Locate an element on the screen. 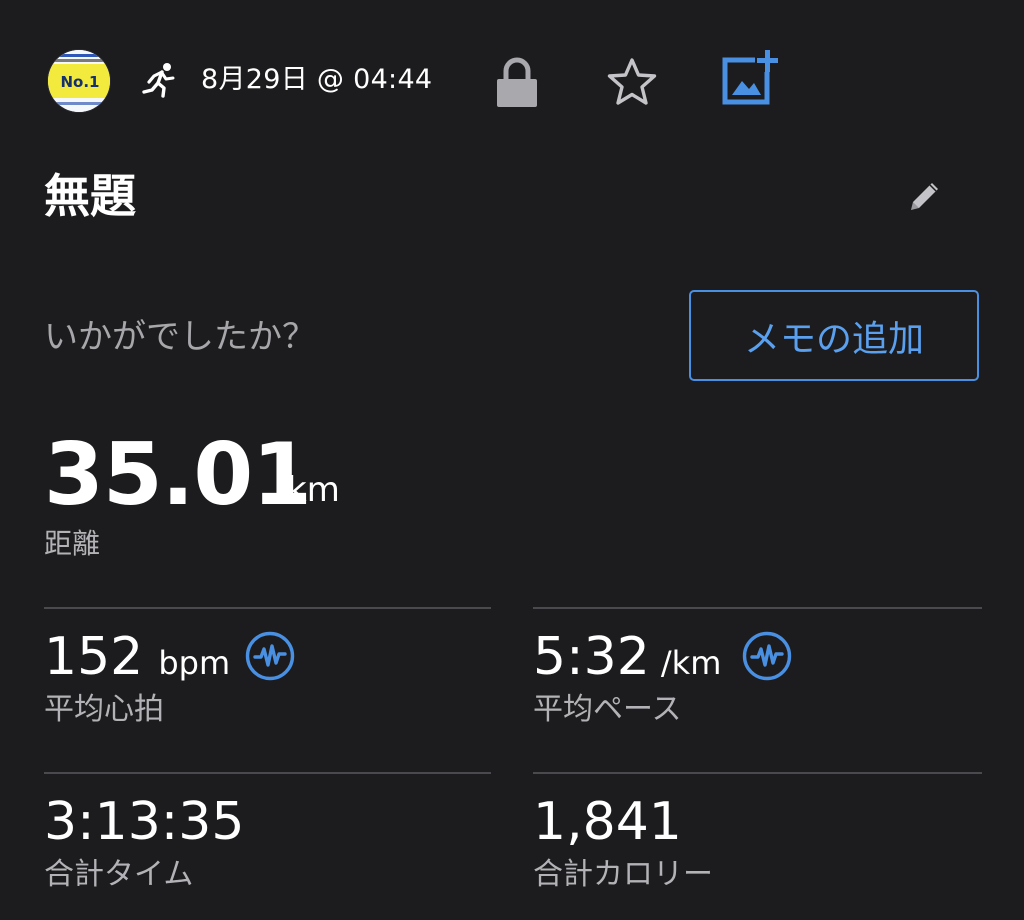 This screenshot has height=920, width=1024. feedback-question: いかがでしたか？ is located at coordinates (180, 337).